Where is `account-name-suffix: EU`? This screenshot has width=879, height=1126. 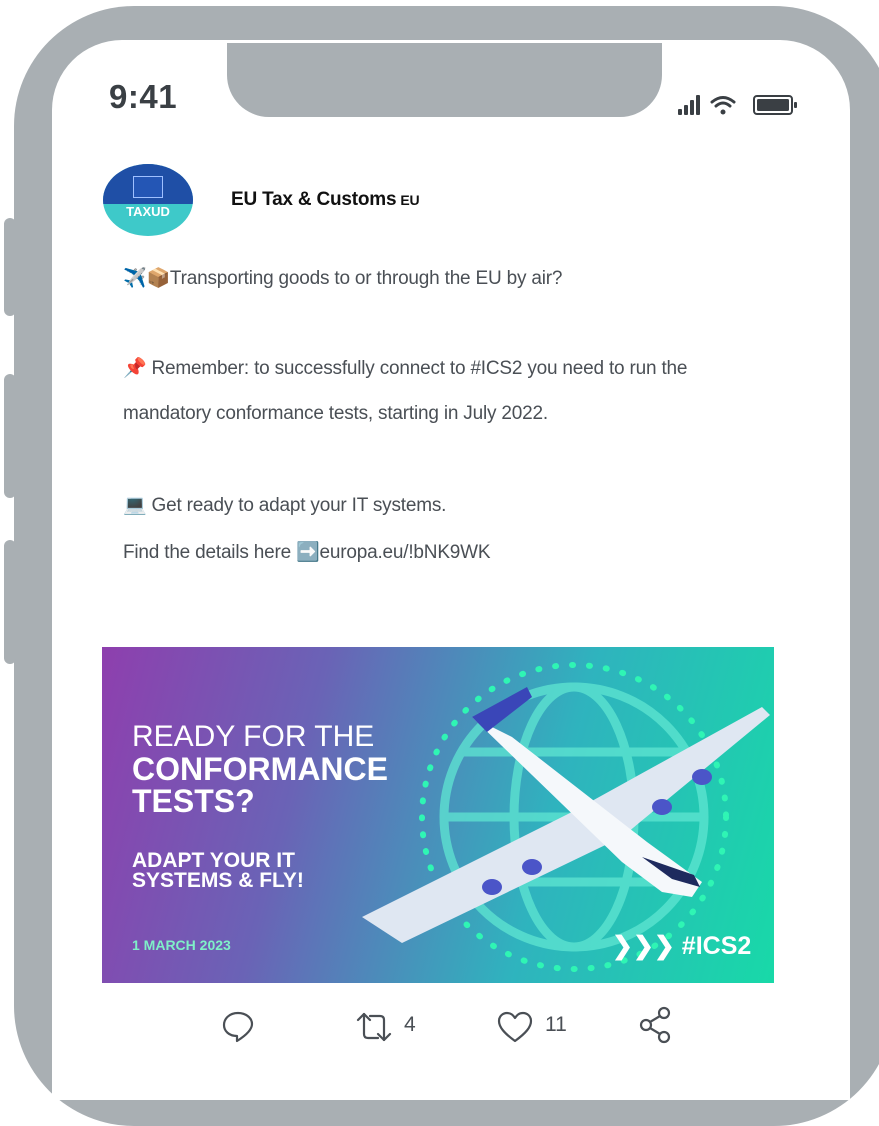
account-name-suffix: EU is located at coordinates (410, 200).